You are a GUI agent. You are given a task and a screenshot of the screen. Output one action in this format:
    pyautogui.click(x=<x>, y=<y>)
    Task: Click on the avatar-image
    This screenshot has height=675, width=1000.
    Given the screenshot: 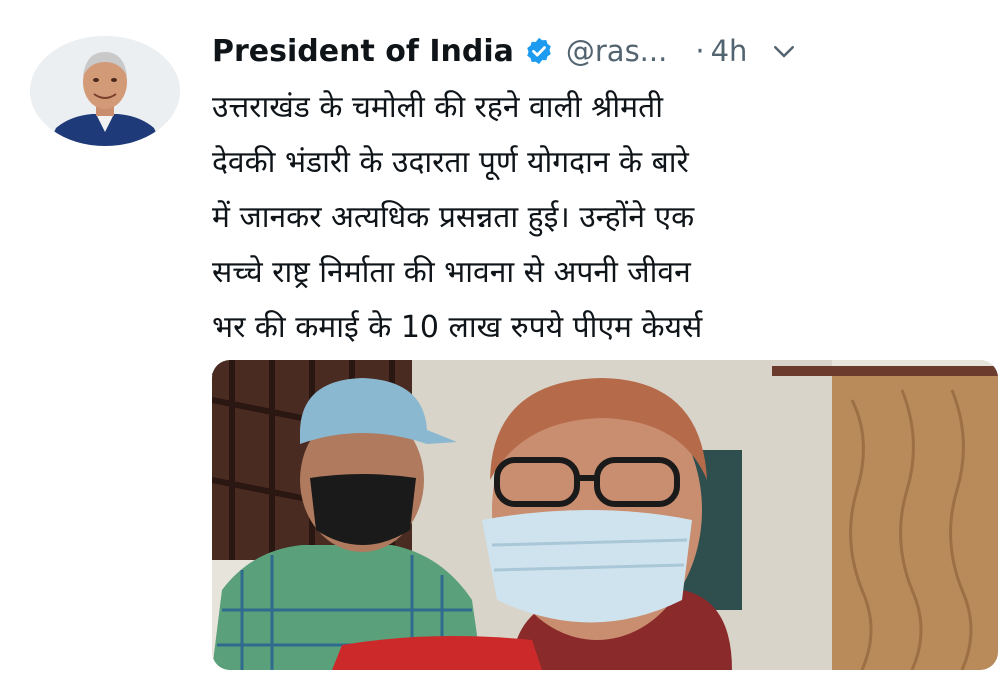 What is the action you would take?
    pyautogui.click(x=105, y=91)
    